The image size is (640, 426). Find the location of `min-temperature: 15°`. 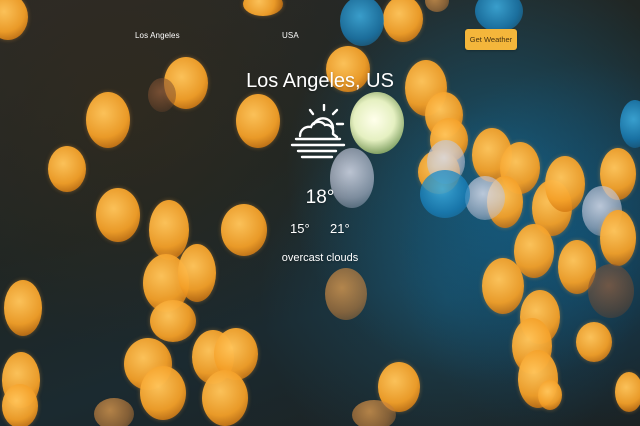

min-temperature: 15° is located at coordinates (300, 228).